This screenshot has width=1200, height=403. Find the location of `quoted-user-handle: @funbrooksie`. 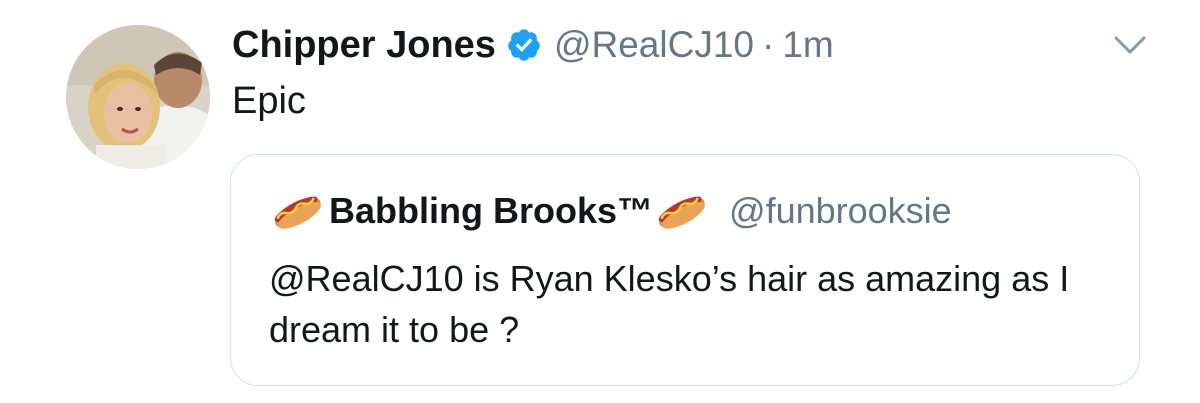

quoted-user-handle: @funbrooksie is located at coordinates (840, 211).